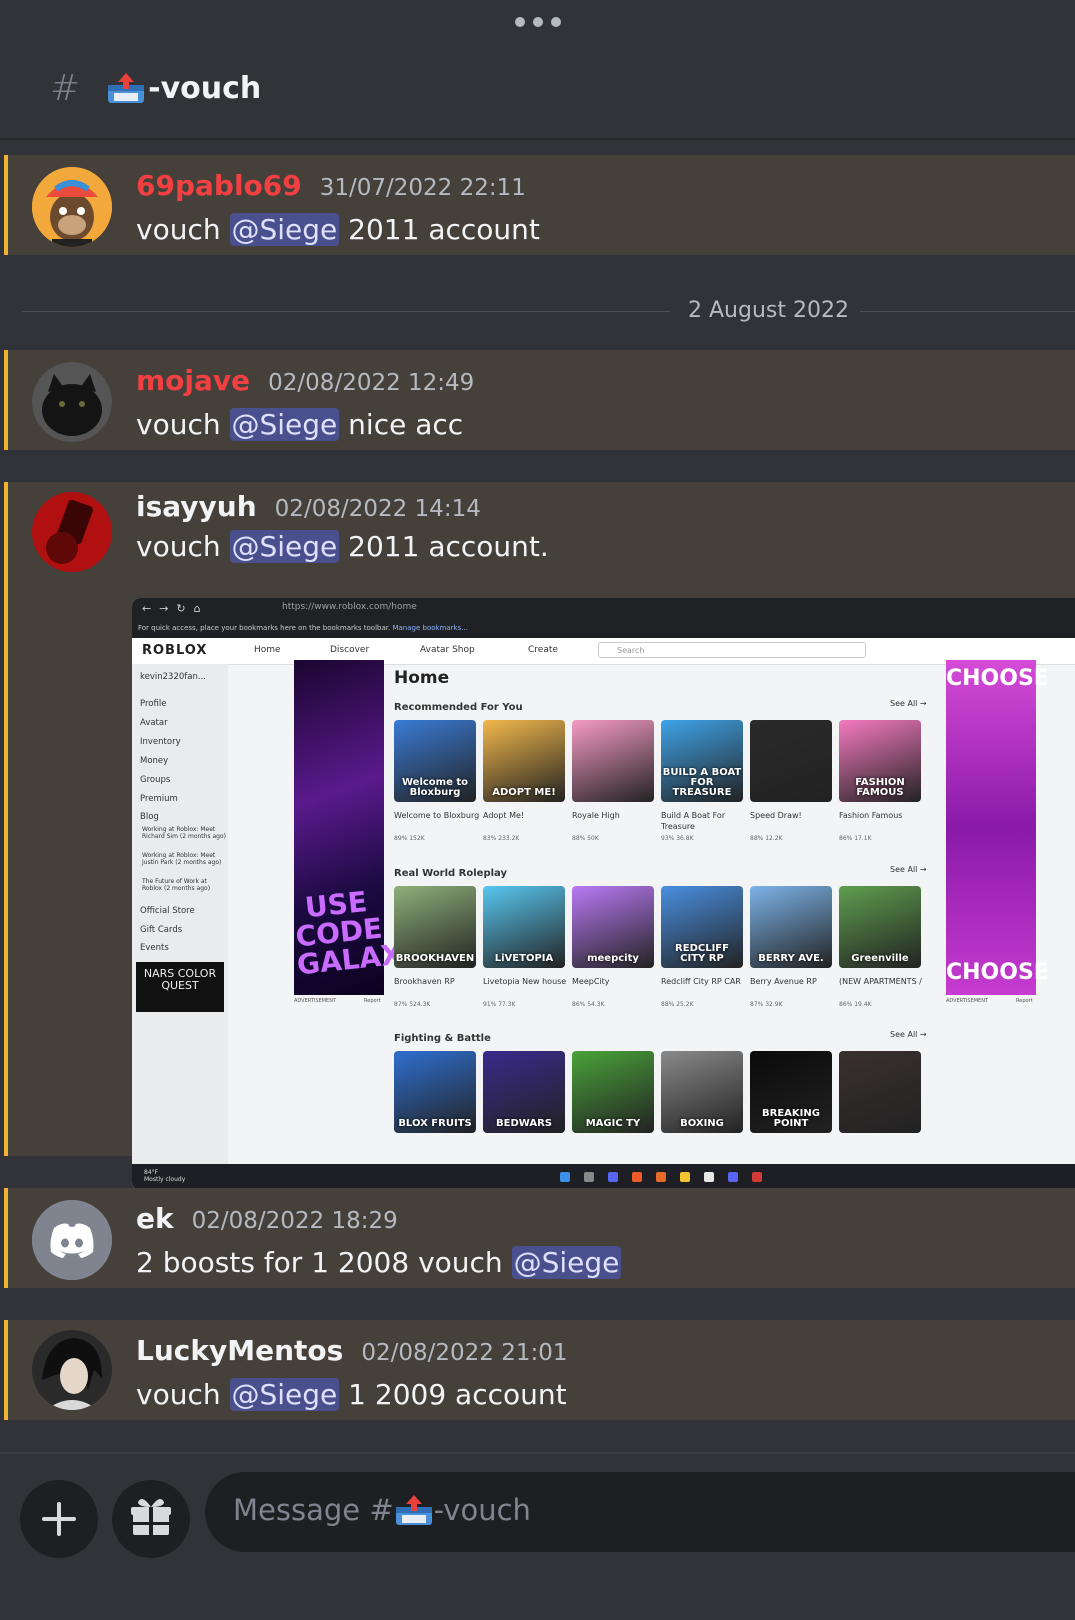 This screenshot has width=1075, height=1620. I want to click on discord-logo-icon, so click(72, 1240).